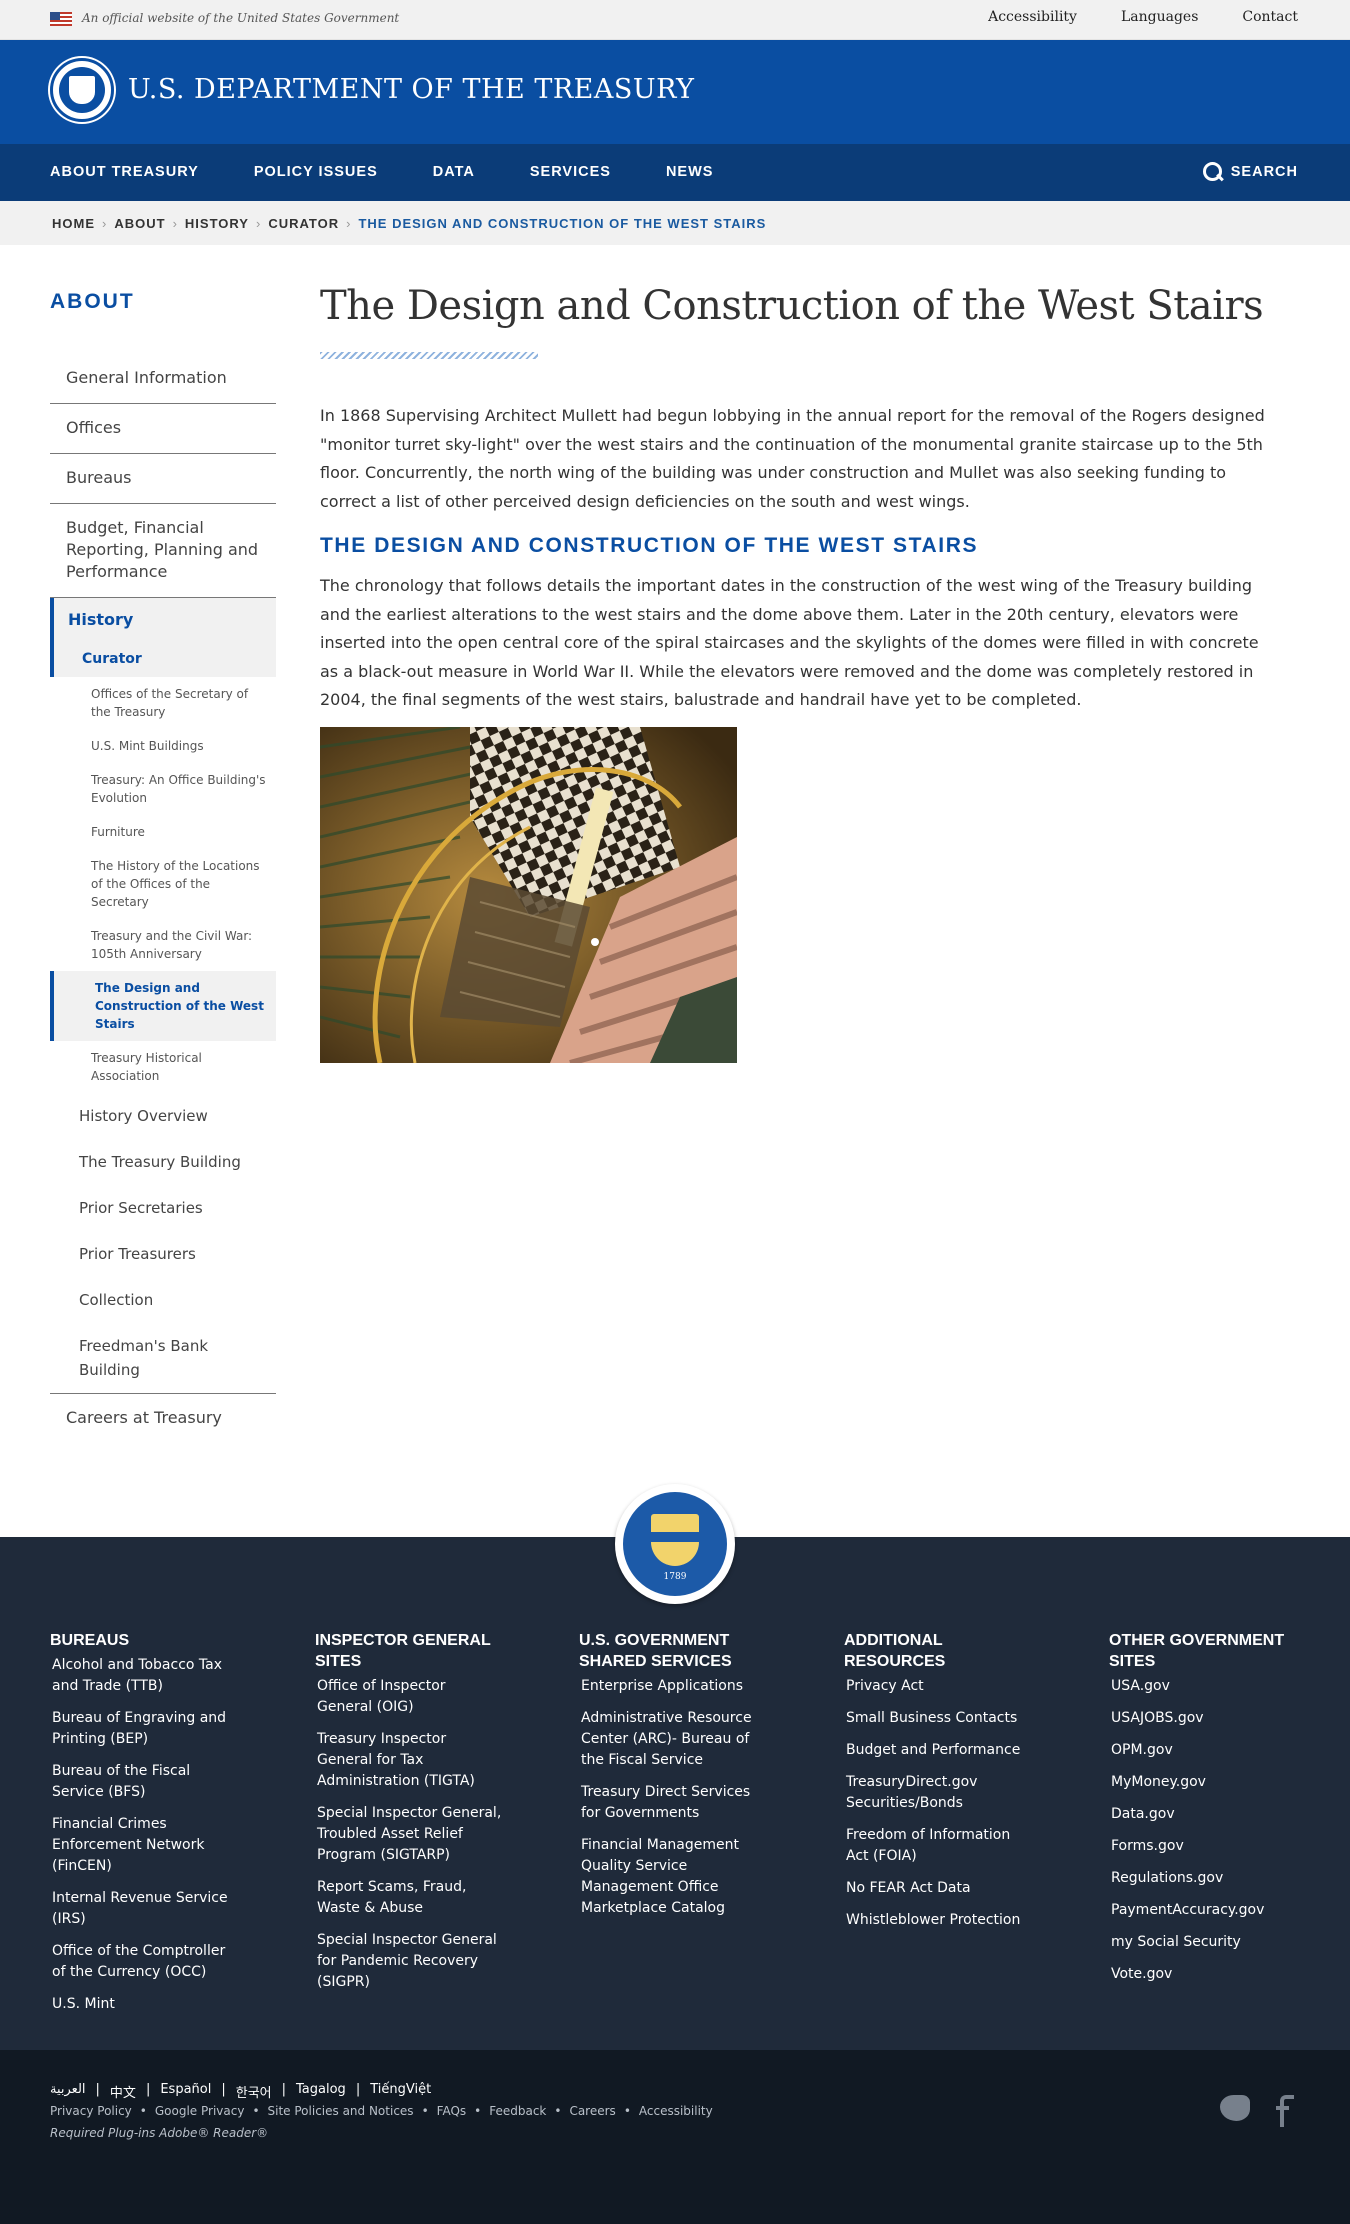 Image resolution: width=1350 pixels, height=2224 pixels. I want to click on sidebar-history-child: Freedman's Bank Building, so click(163, 1358).